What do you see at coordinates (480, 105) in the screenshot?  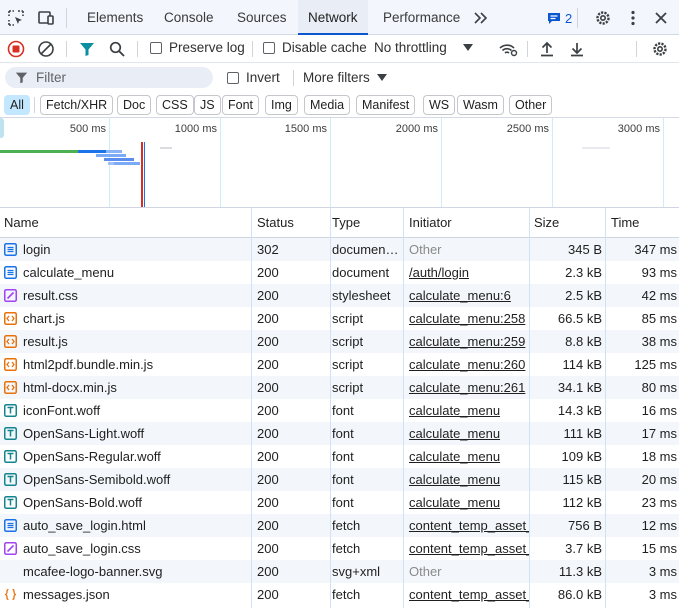 I see `type-filter-wasm: Wasm` at bounding box center [480, 105].